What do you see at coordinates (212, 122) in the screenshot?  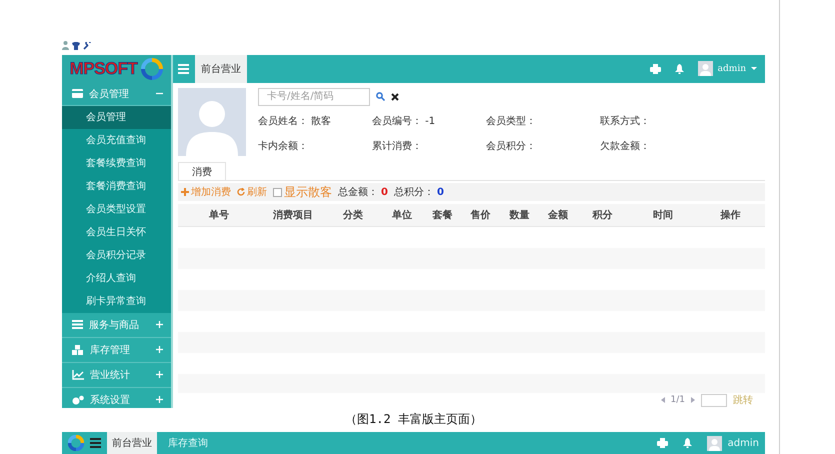 I see `profile-picture-placeholder` at bounding box center [212, 122].